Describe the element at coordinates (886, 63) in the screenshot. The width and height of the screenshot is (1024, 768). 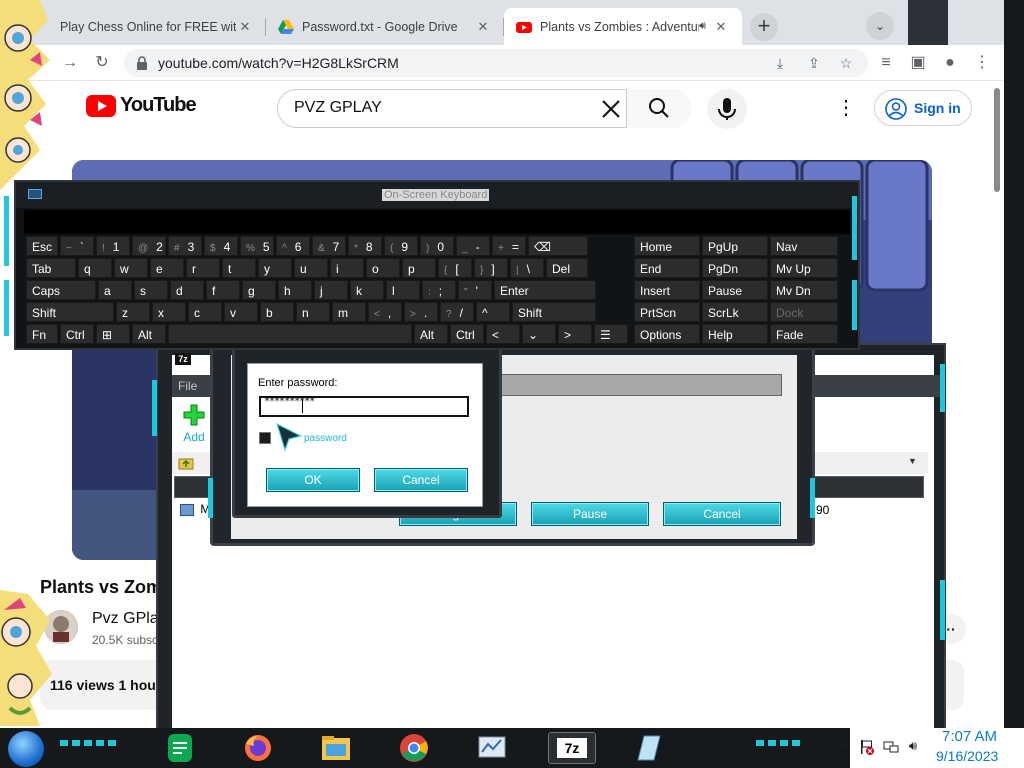
I see `media-queue-icon: ≡` at that location.